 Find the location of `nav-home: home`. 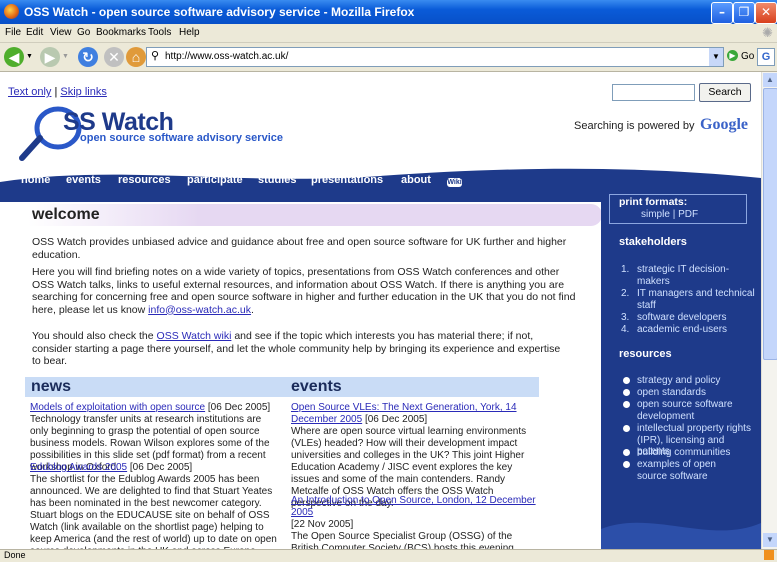

nav-home: home is located at coordinates (35, 180).